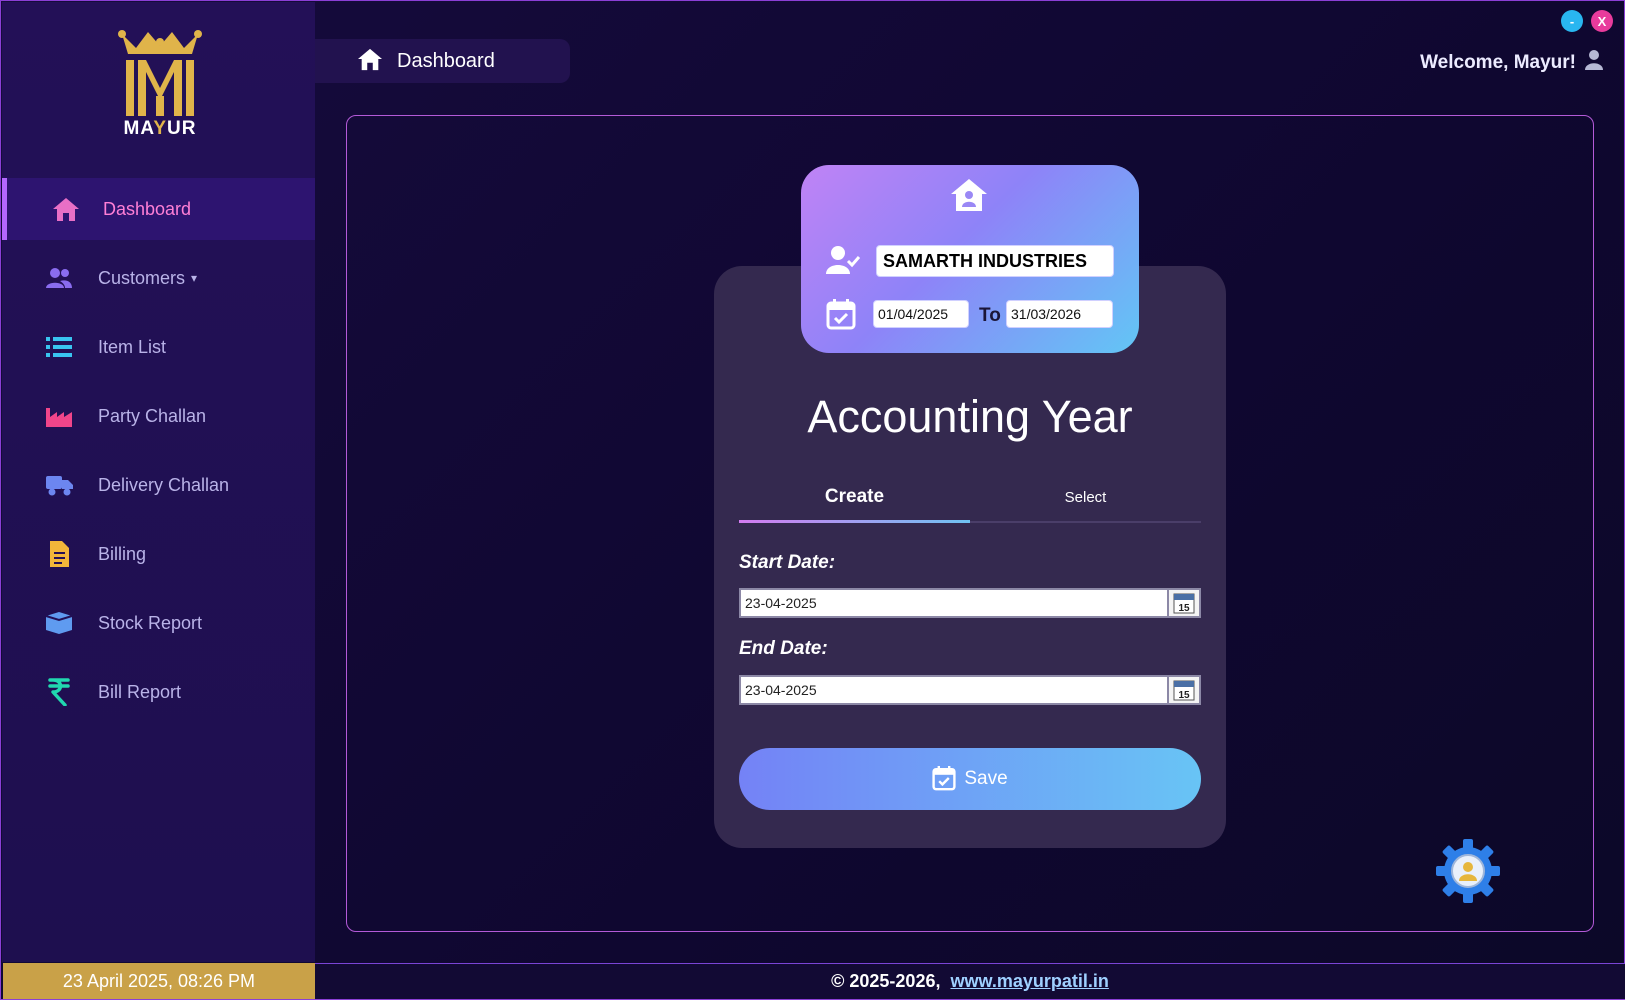 This screenshot has height=1000, width=1625. What do you see at coordinates (1498, 62) in the screenshot?
I see `welcome-text: Welcome, Mayur!` at bounding box center [1498, 62].